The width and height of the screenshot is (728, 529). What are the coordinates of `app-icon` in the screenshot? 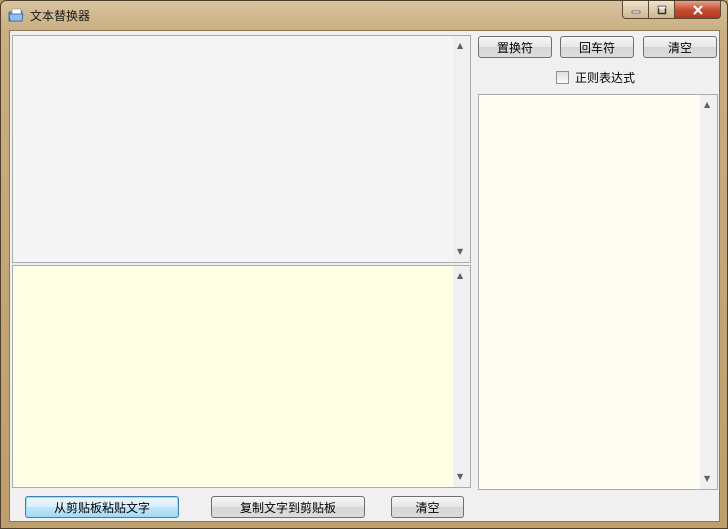 It's located at (16, 15).